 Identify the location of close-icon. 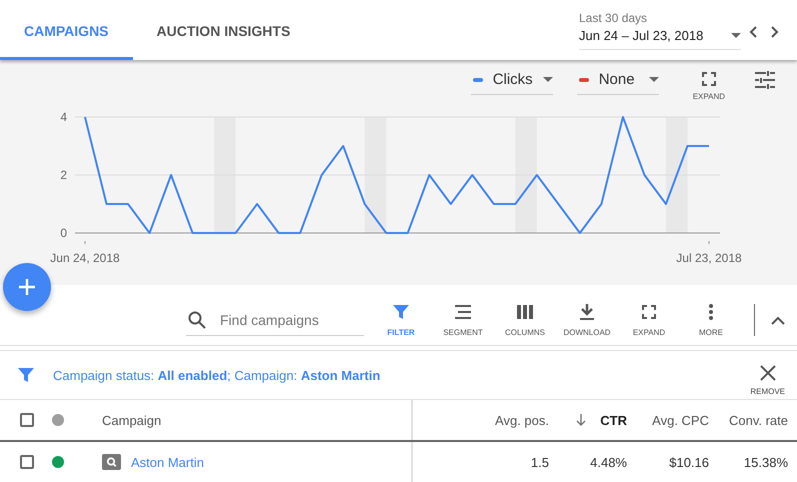
(768, 373).